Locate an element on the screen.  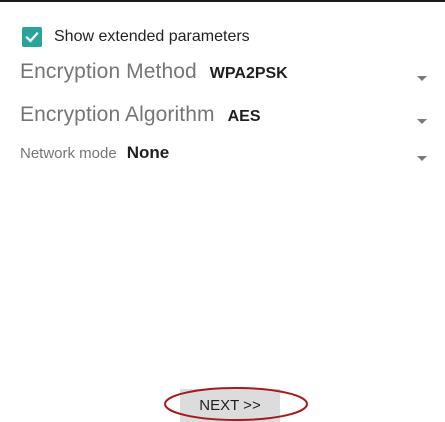
network-mode-label: Network mode is located at coordinates (68, 153).